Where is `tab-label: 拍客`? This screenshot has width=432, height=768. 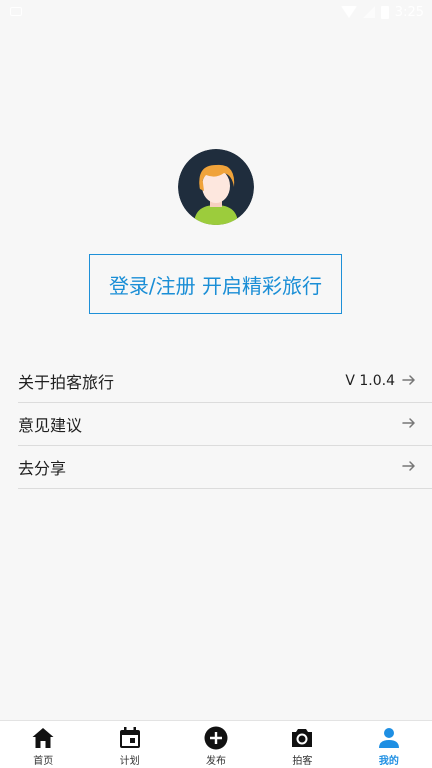 tab-label: 拍客 is located at coordinates (302, 761).